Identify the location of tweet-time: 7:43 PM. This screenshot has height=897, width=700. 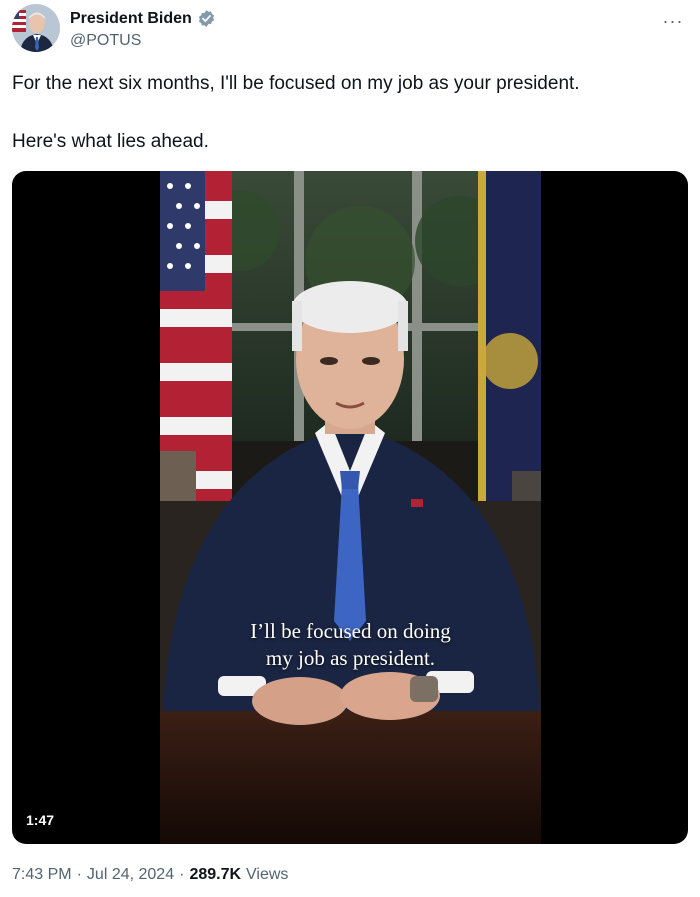
(42, 875).